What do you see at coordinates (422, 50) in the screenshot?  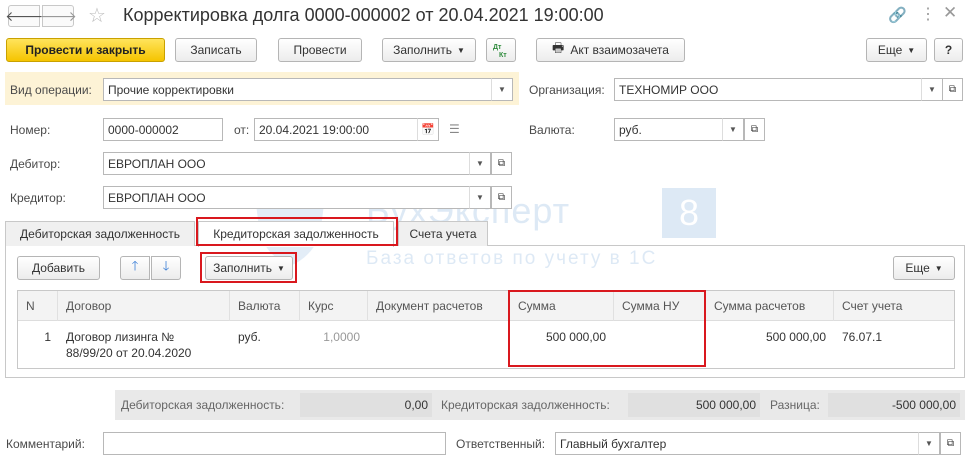 I see `fill-label: Заполнить` at bounding box center [422, 50].